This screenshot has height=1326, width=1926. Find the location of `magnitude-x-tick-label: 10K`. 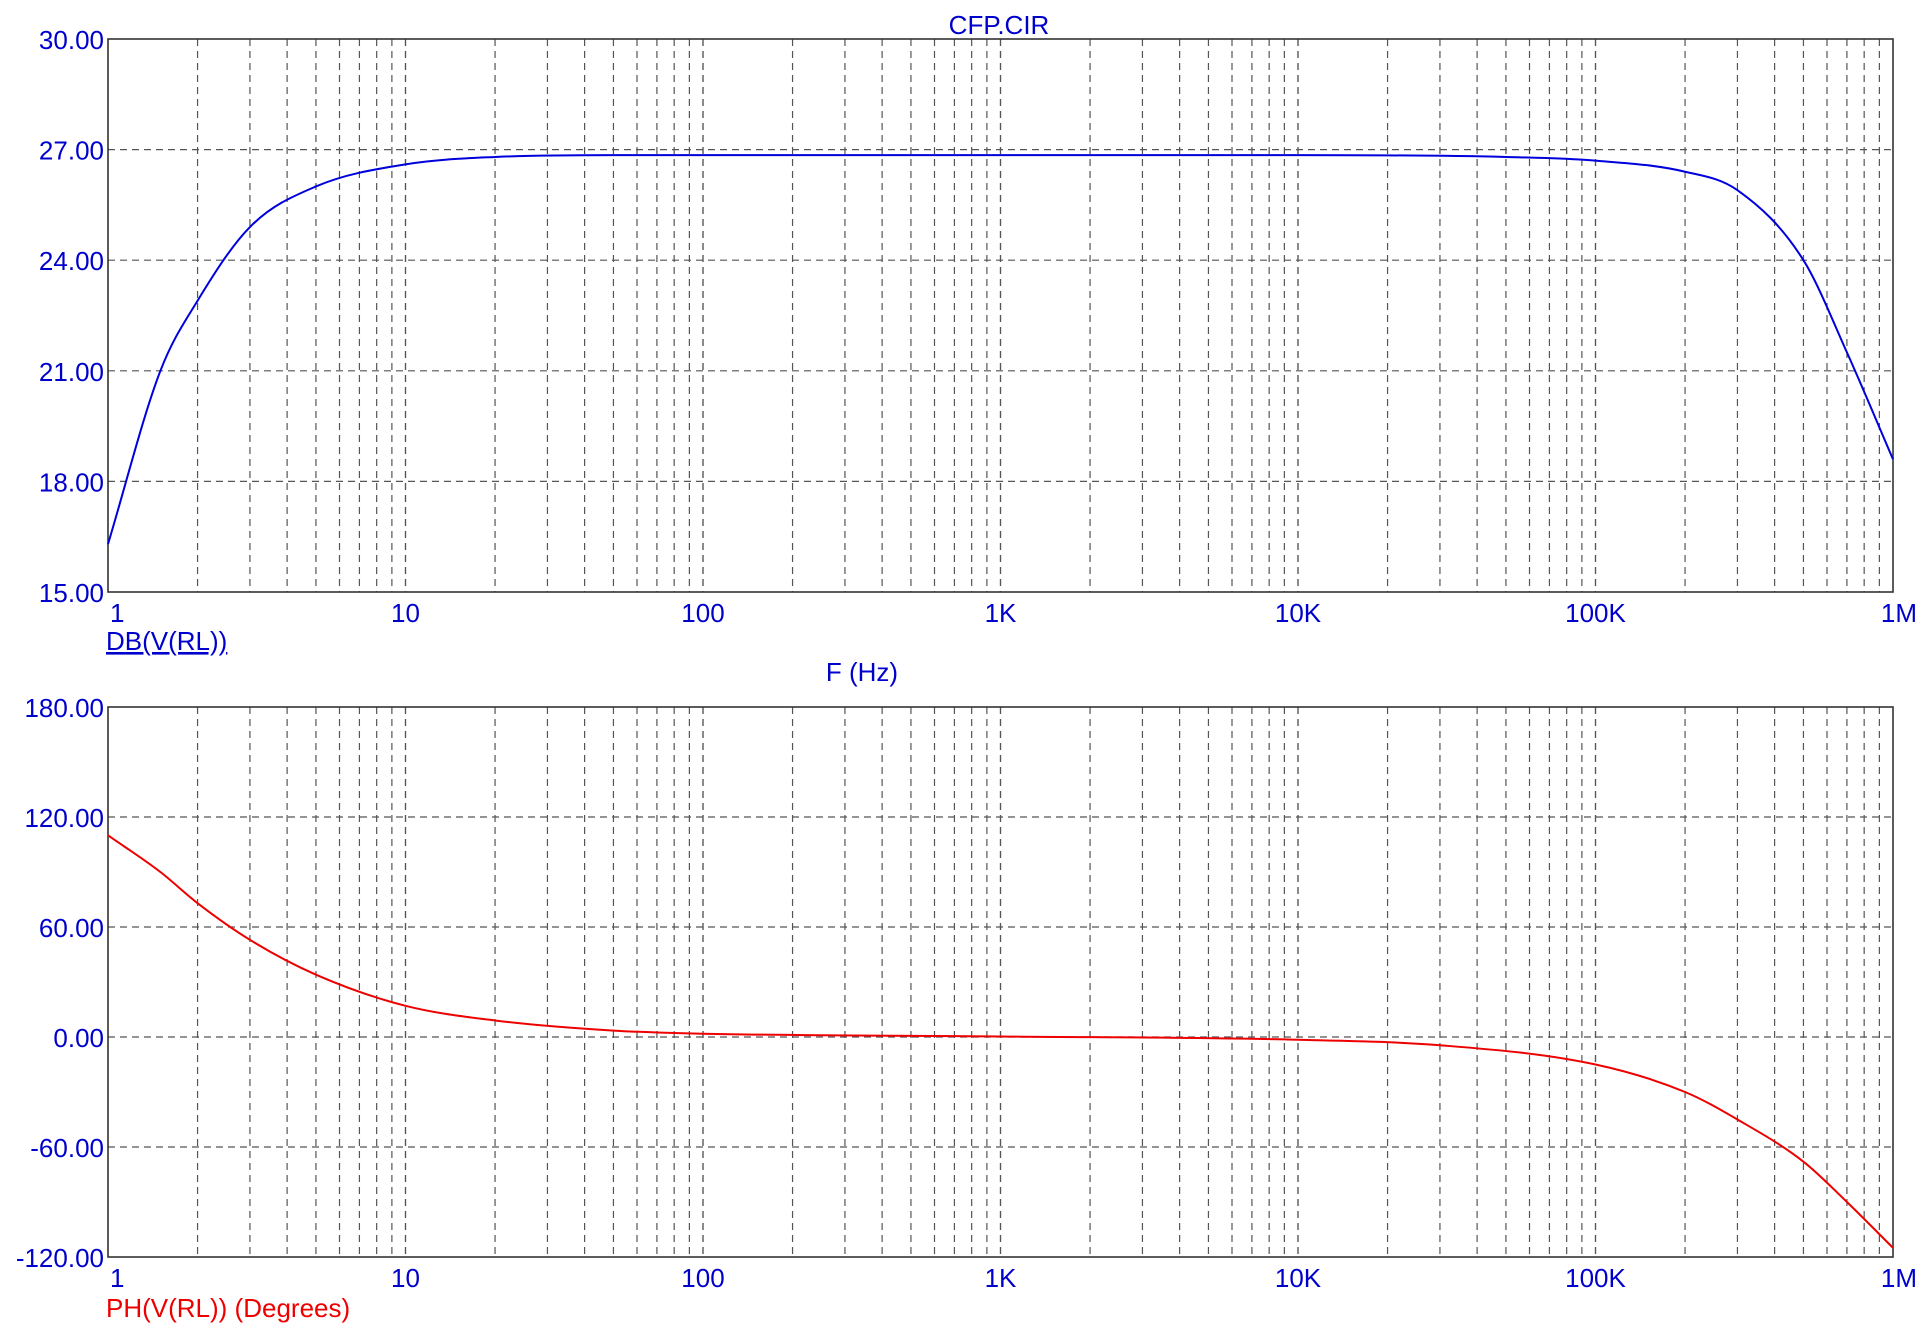

magnitude-x-tick-label: 10K is located at coordinates (1298, 613).